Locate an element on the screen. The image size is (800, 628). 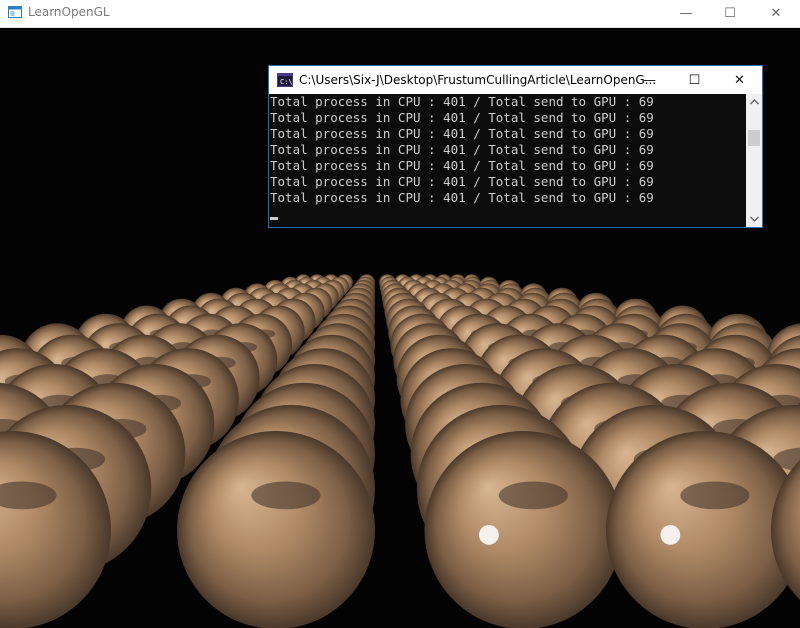
window-title: LearnOpenGL is located at coordinates (69, 12).